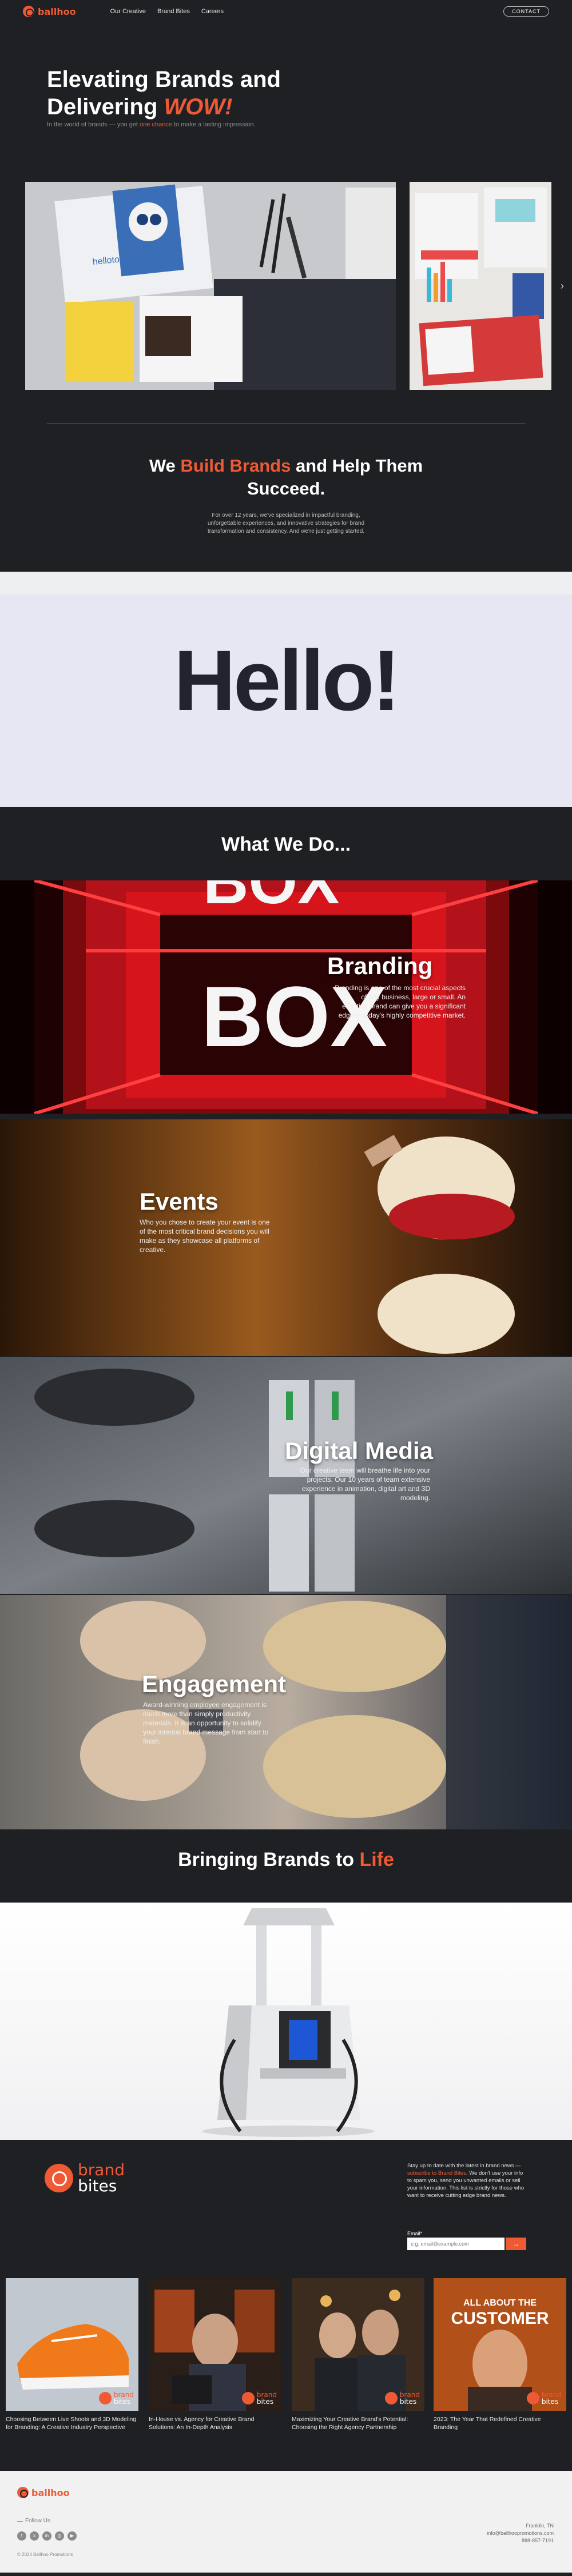 The width and height of the screenshot is (572, 2576). I want to click on nav-link-our-creative: Our Creative, so click(128, 11).